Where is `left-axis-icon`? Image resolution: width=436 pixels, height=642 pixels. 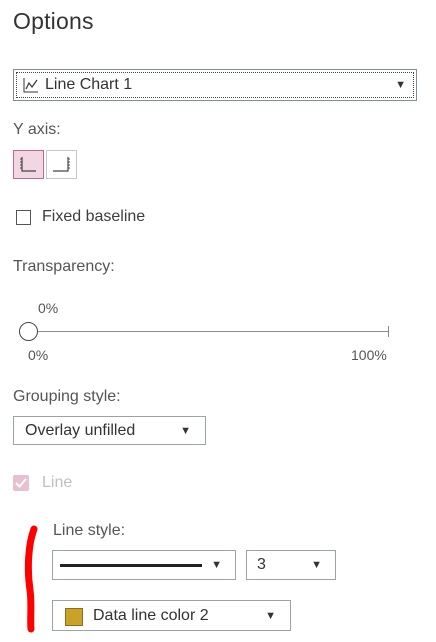 left-axis-icon is located at coordinates (28, 164).